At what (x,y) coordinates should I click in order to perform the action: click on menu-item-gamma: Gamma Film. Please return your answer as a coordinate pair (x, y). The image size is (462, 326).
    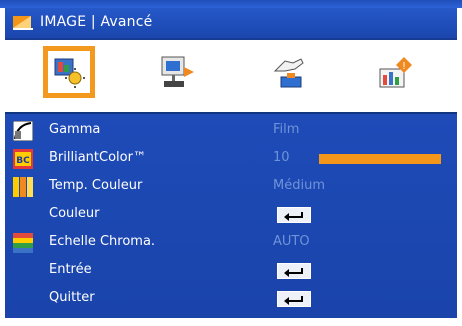
    Looking at the image, I should click on (231, 131).